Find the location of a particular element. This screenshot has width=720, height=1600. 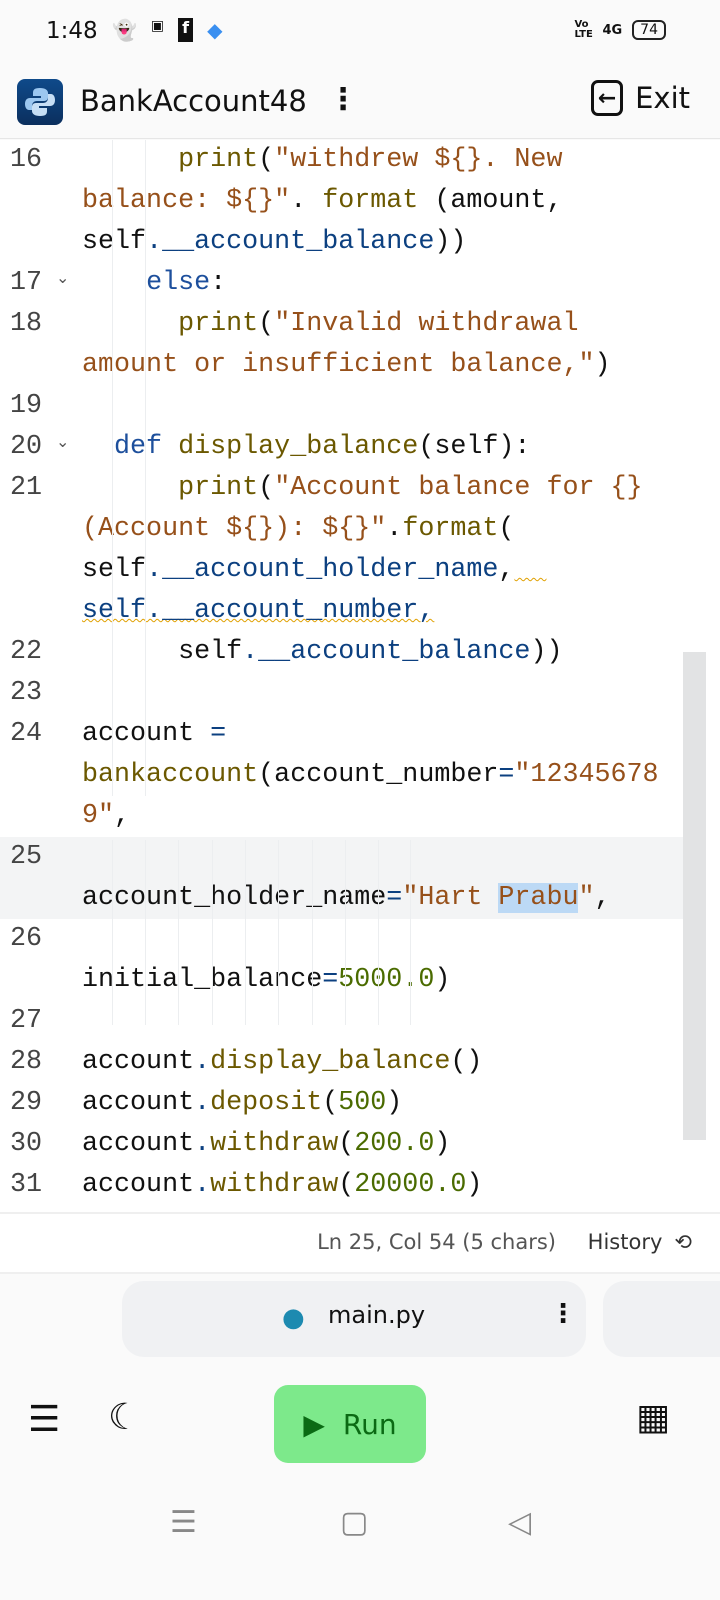

code-line: 30 account.withdraw(200.0) is located at coordinates (341, 1144).